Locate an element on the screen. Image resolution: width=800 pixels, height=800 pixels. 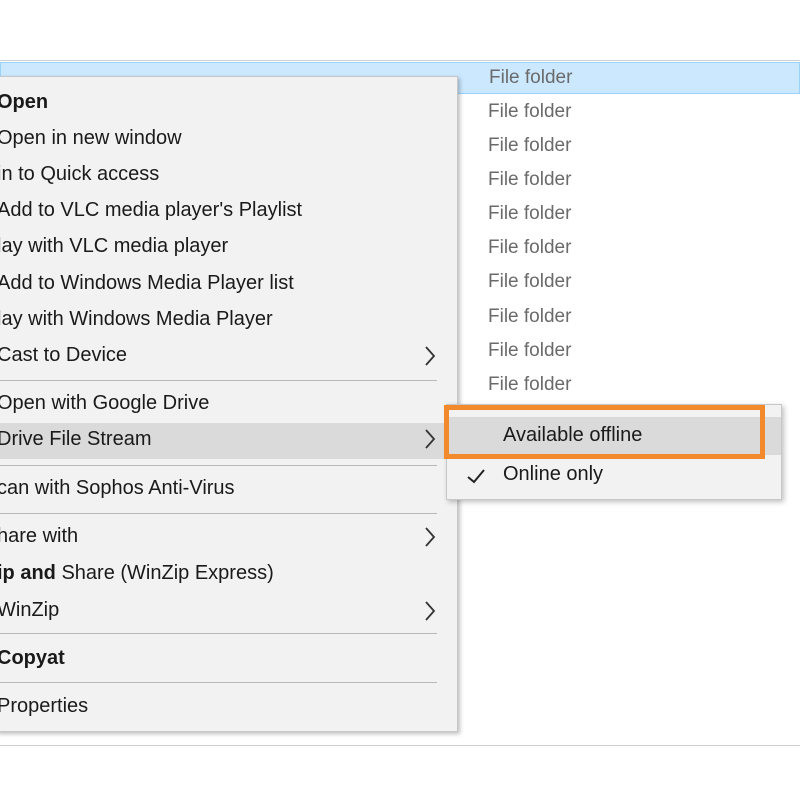
menu-item-label: lay with Windows Media Player is located at coordinates (136, 319).